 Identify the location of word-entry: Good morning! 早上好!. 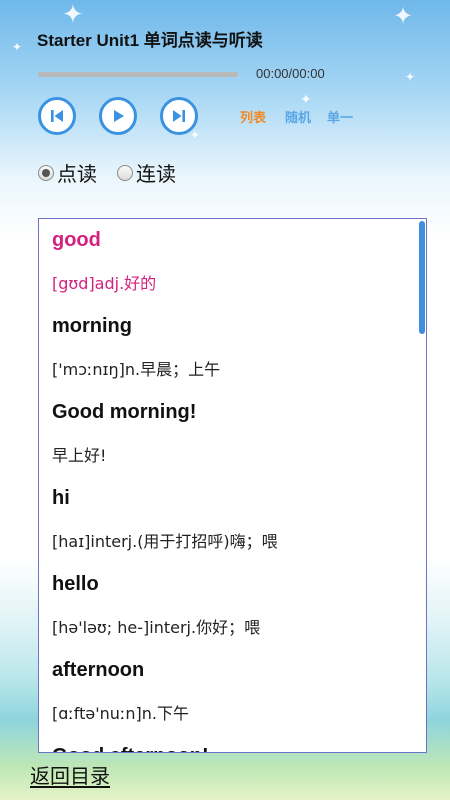
(233, 434).